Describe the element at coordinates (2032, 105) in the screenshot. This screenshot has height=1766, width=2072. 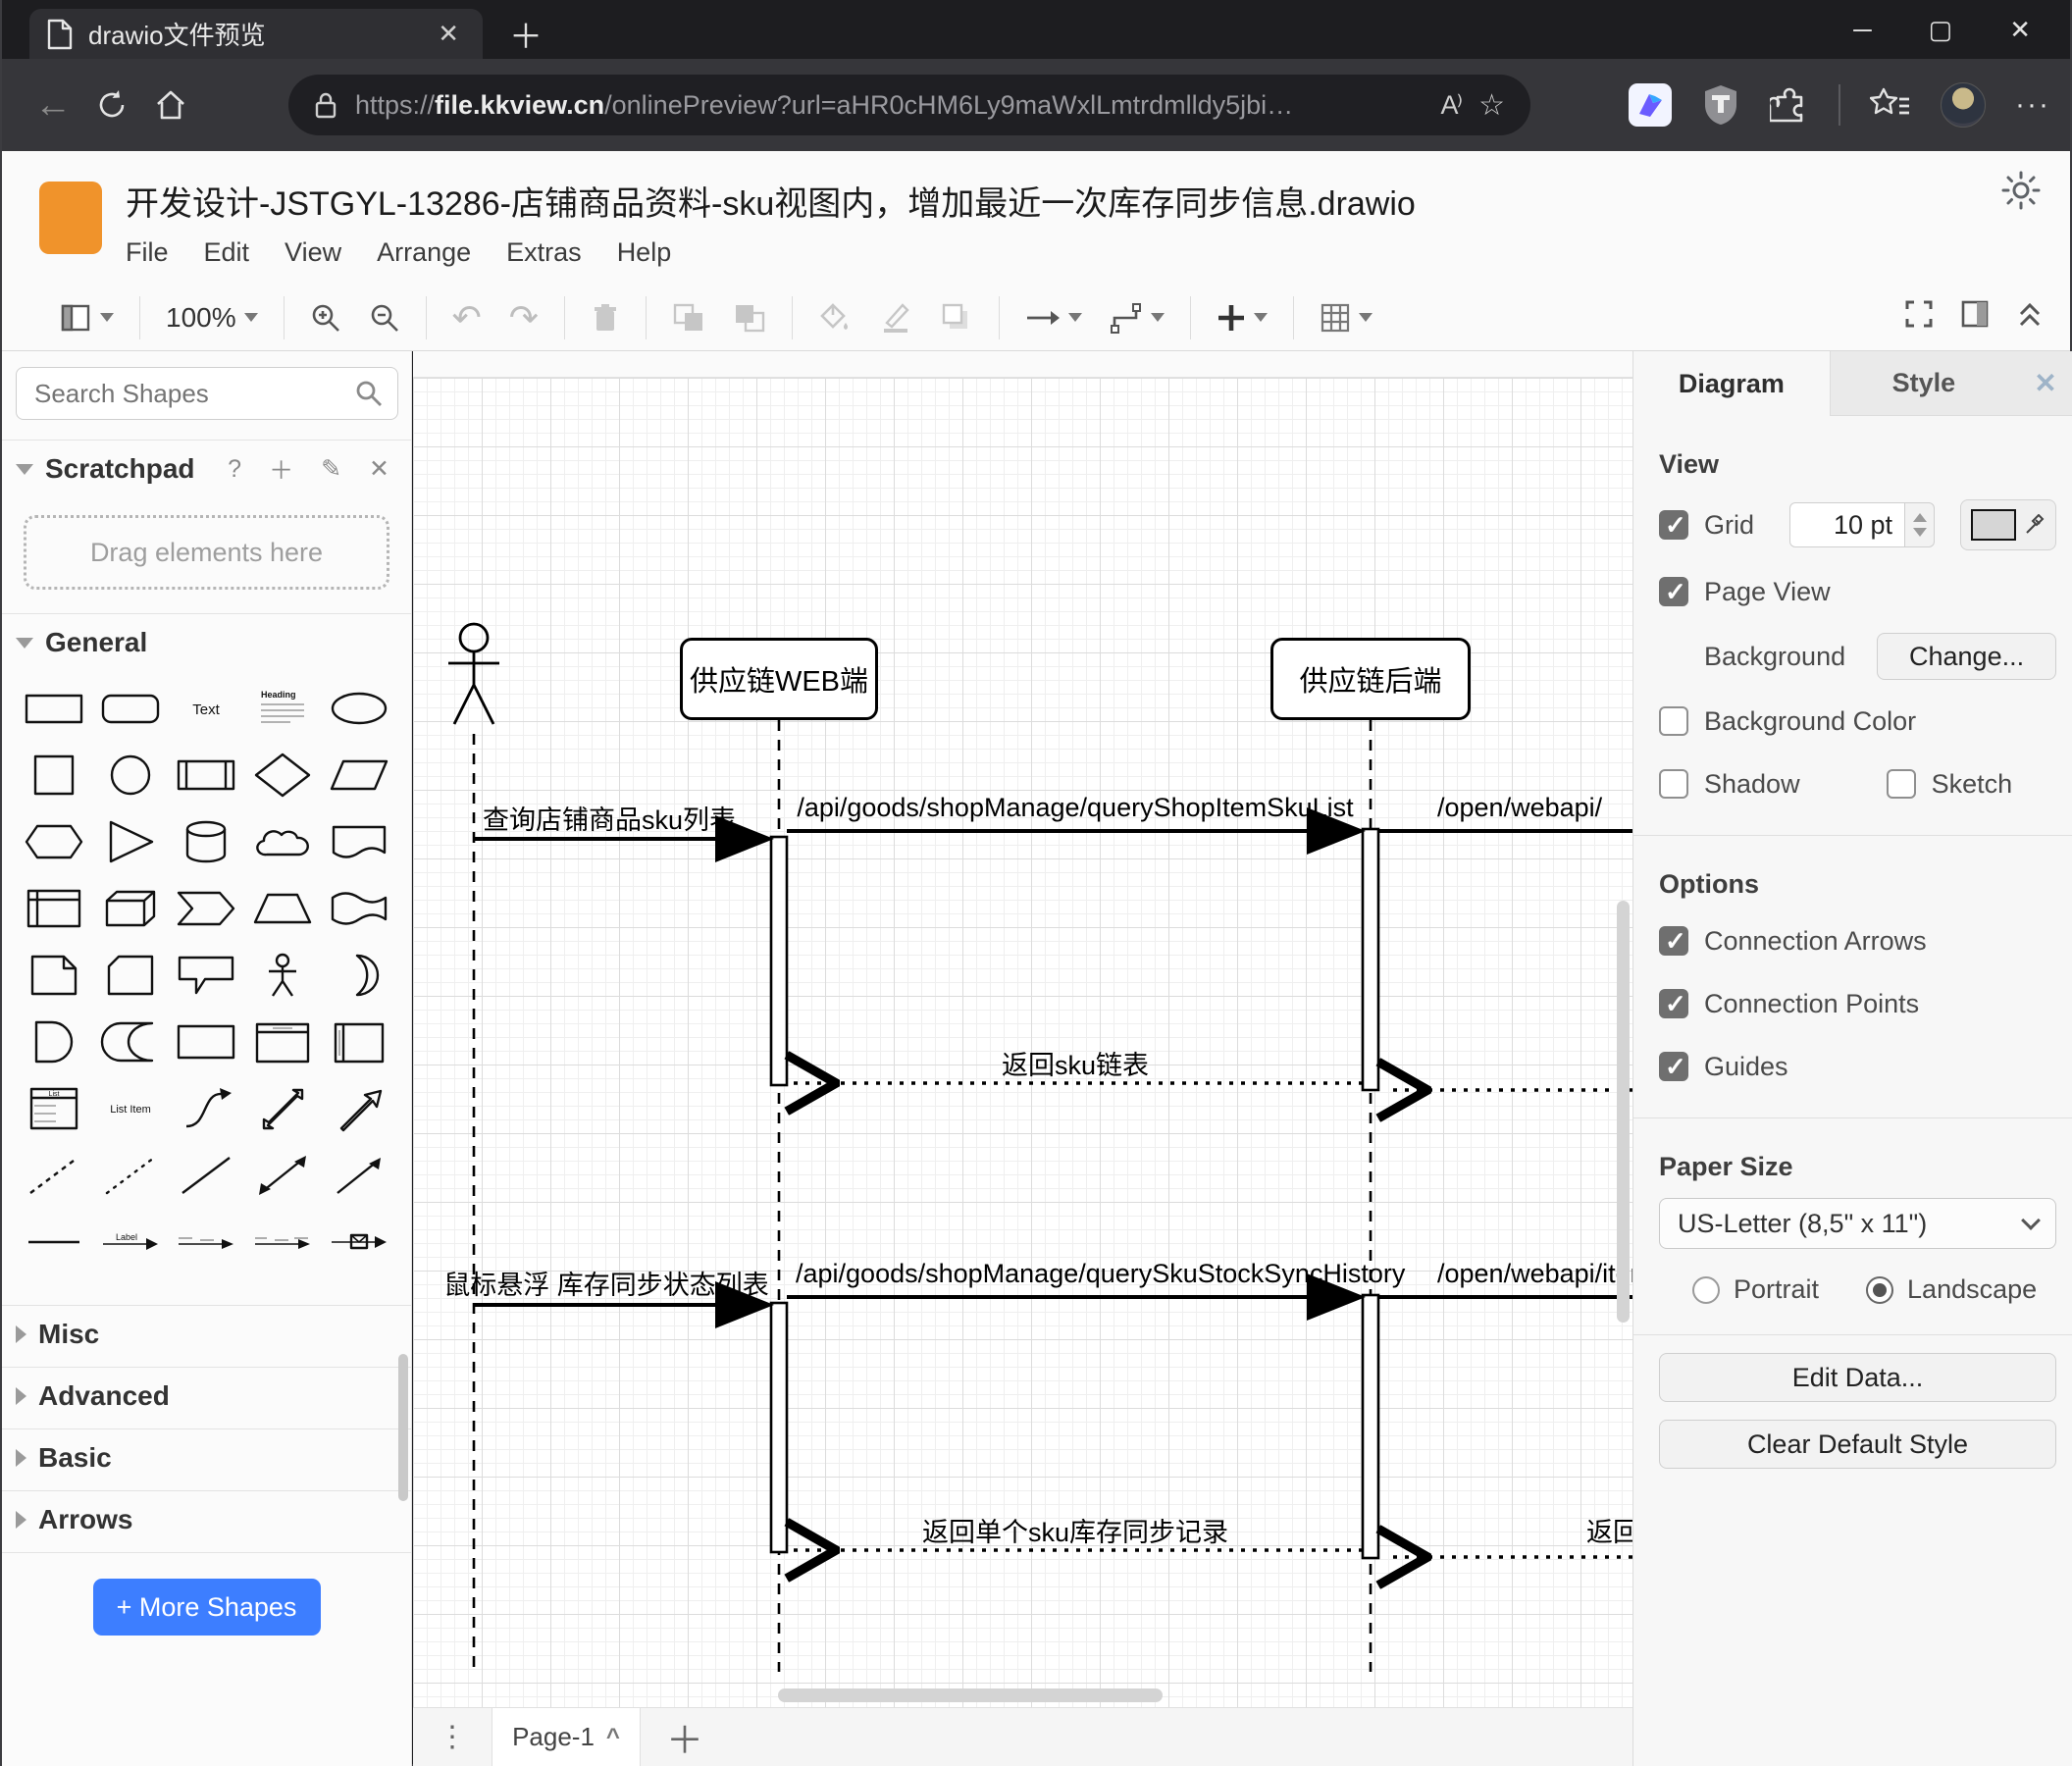
I see `more-menu-icon: ···` at that location.